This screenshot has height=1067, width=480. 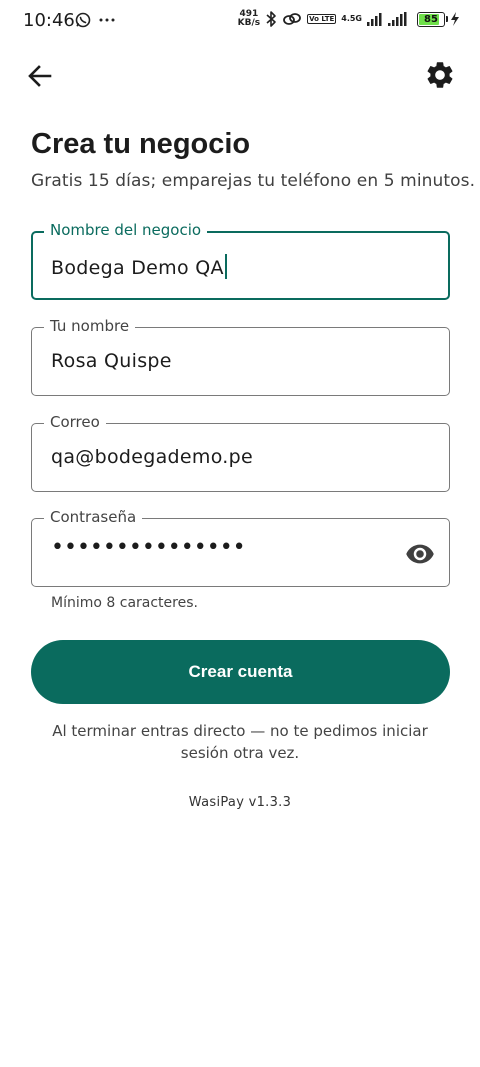 I want to click on text-cursor, so click(x=225, y=266).